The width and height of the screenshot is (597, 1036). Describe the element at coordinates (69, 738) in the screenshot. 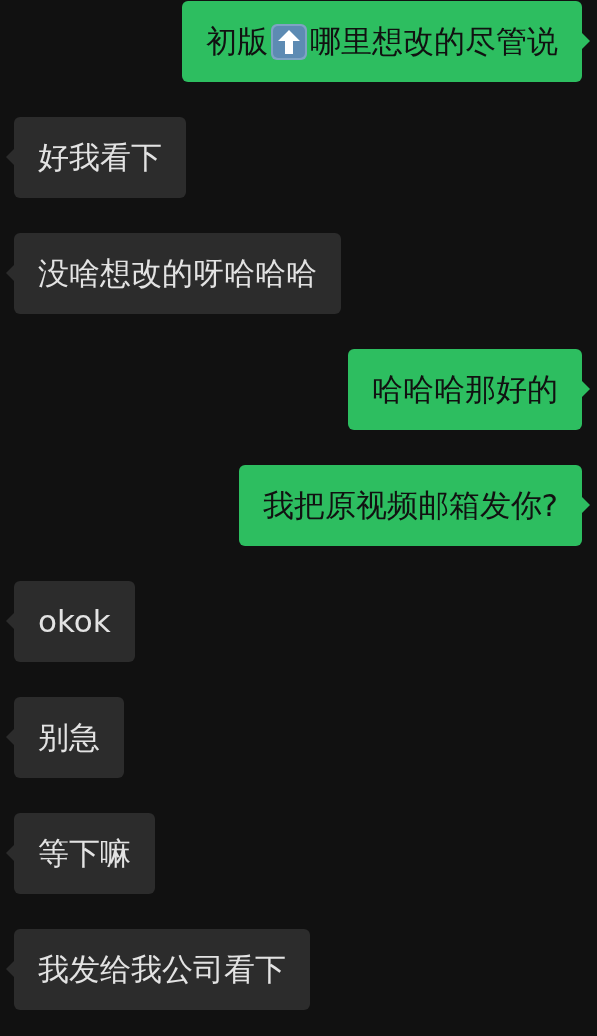

I see `message-text: 别急` at that location.